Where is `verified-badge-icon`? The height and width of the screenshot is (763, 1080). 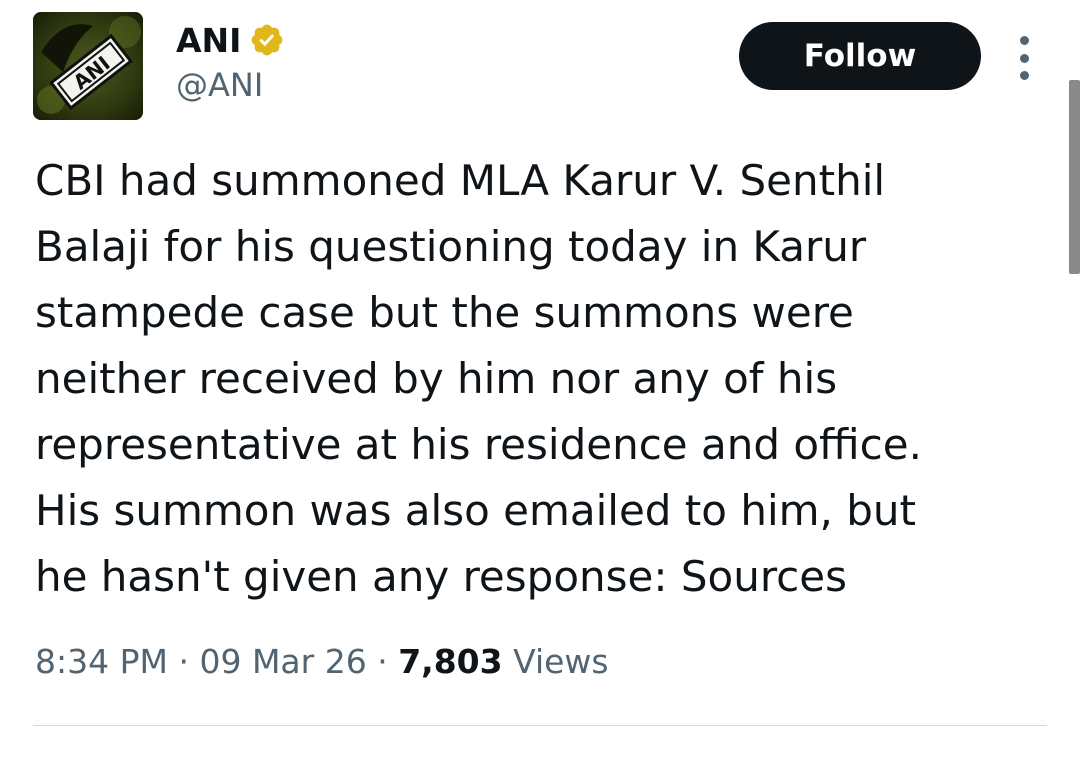 verified-badge-icon is located at coordinates (267, 40).